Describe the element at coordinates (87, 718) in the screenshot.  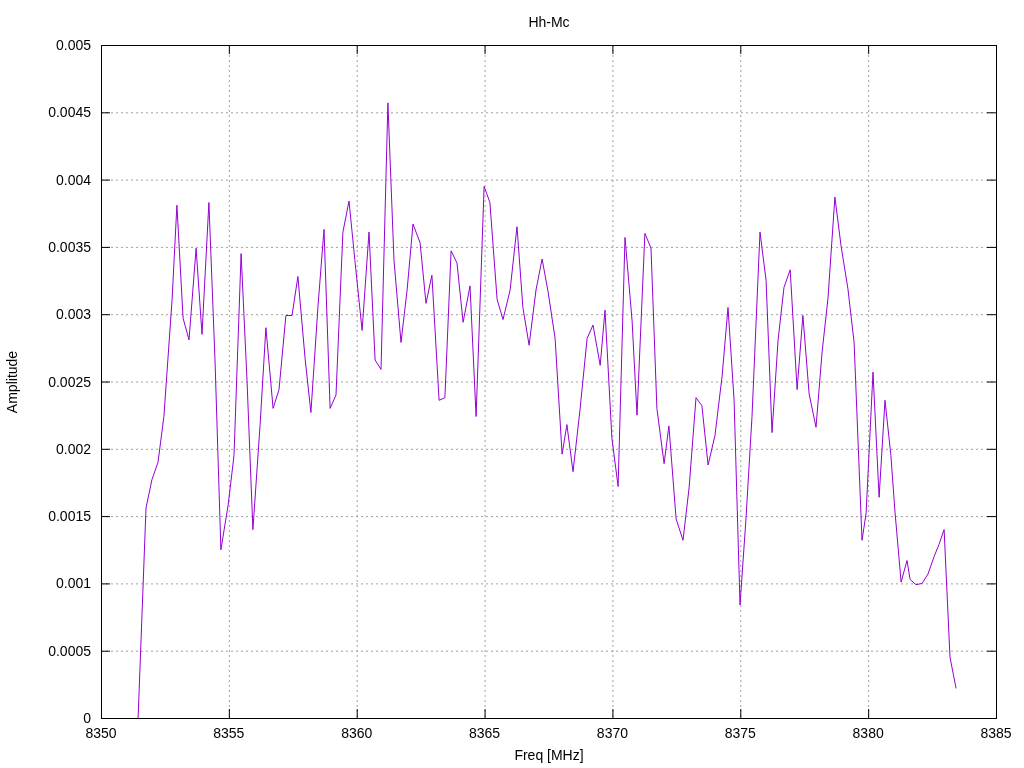
I see `y-tick-label: 0` at that location.